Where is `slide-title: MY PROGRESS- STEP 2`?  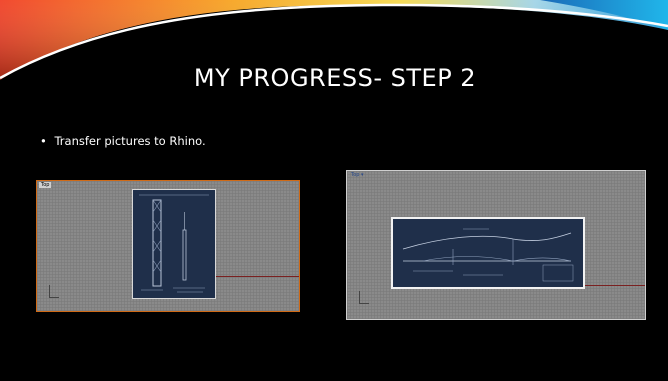
slide-title: MY PROGRESS- STEP 2 is located at coordinates (335, 78).